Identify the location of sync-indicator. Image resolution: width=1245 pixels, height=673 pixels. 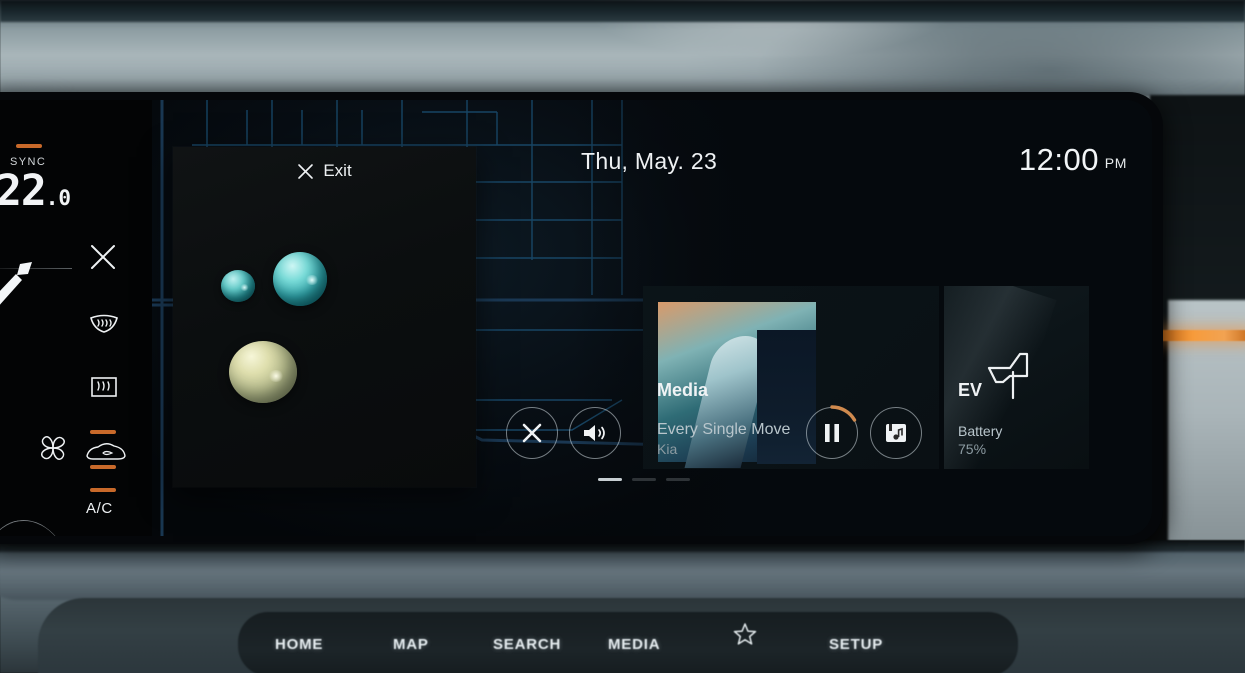
(29, 146).